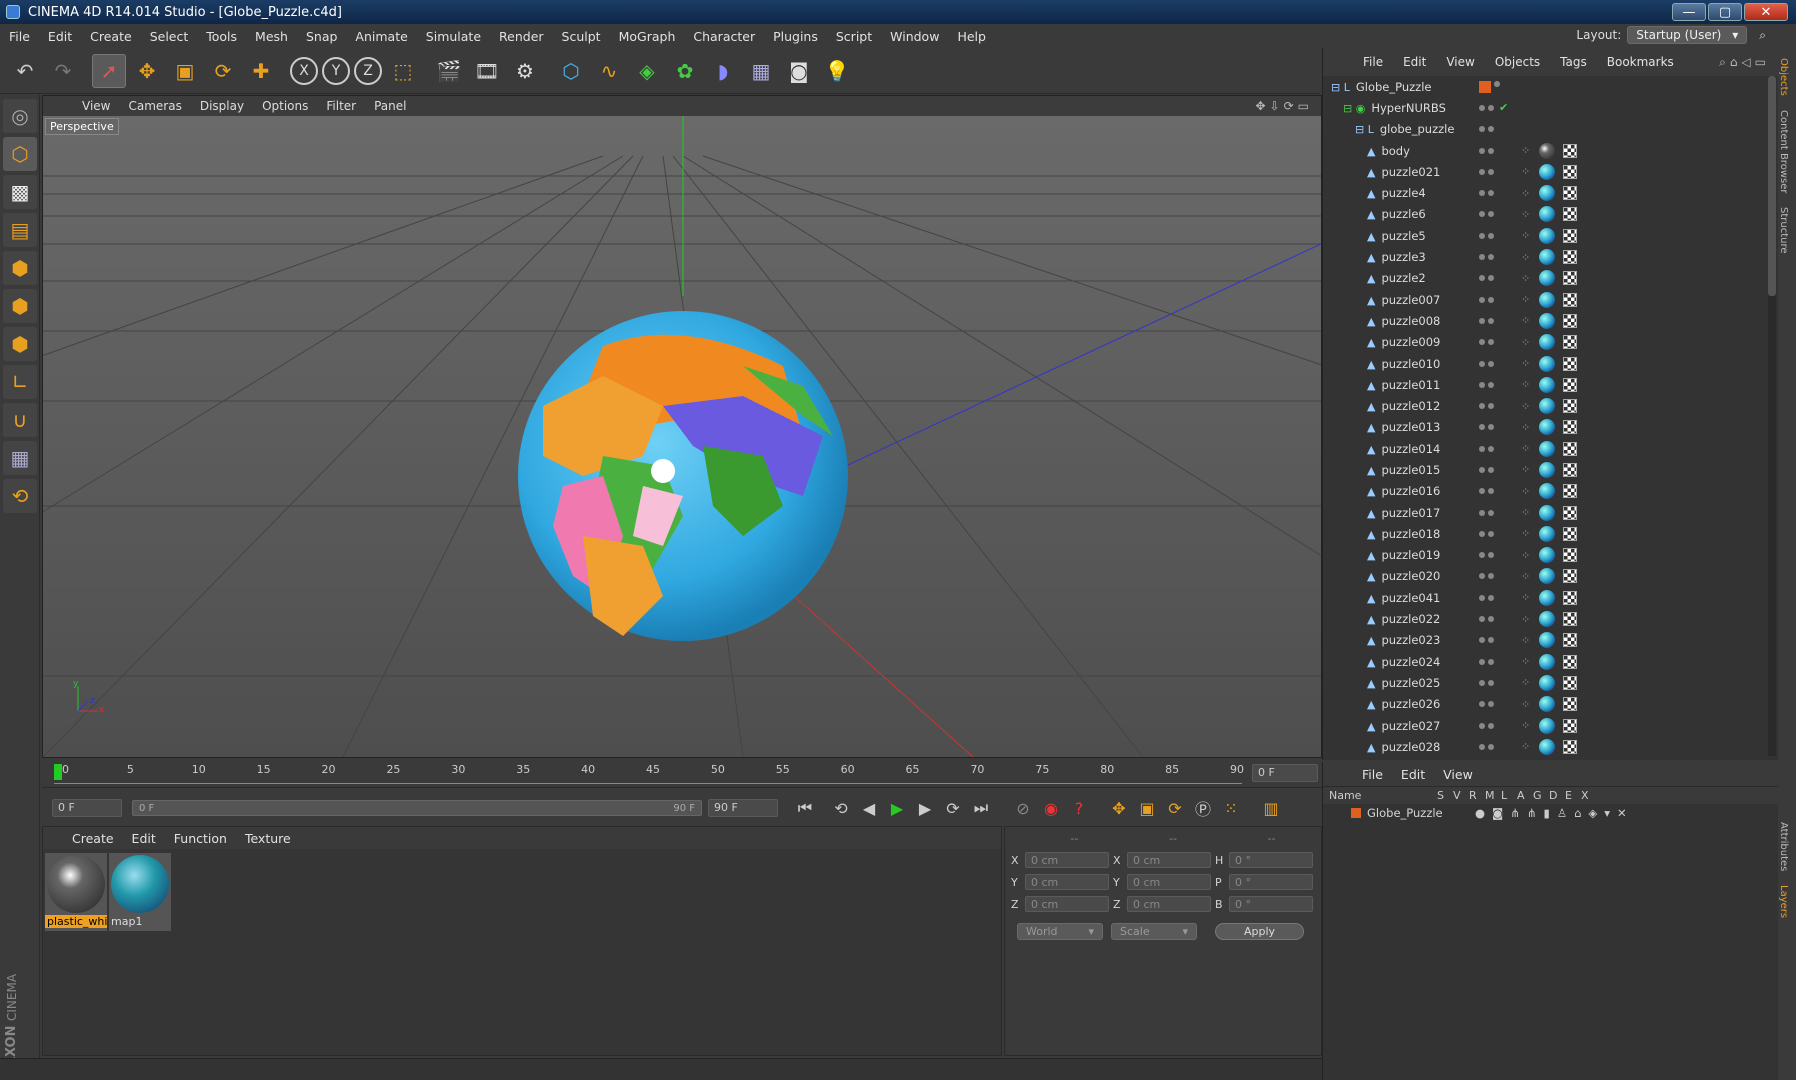 The image size is (1796, 1080). I want to click on object-row: ▲ puzzle008 ⁘, so click(1554, 320).